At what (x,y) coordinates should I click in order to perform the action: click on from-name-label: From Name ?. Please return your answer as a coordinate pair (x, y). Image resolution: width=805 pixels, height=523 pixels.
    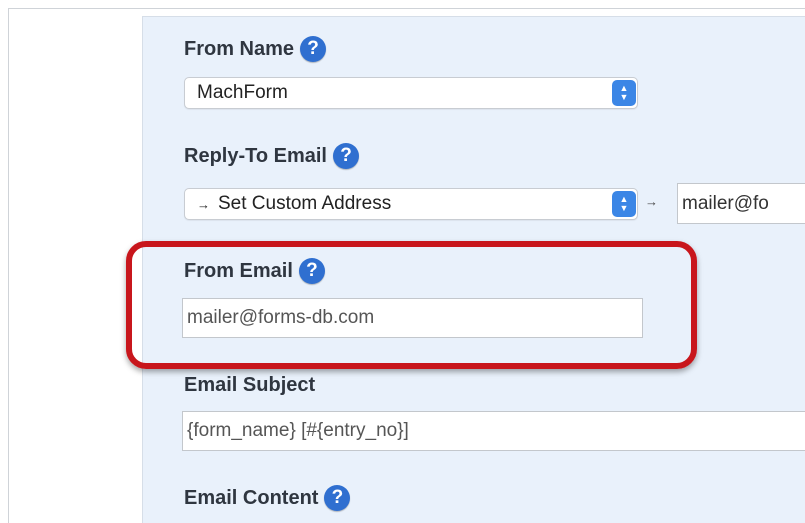
    Looking at the image, I should click on (255, 49).